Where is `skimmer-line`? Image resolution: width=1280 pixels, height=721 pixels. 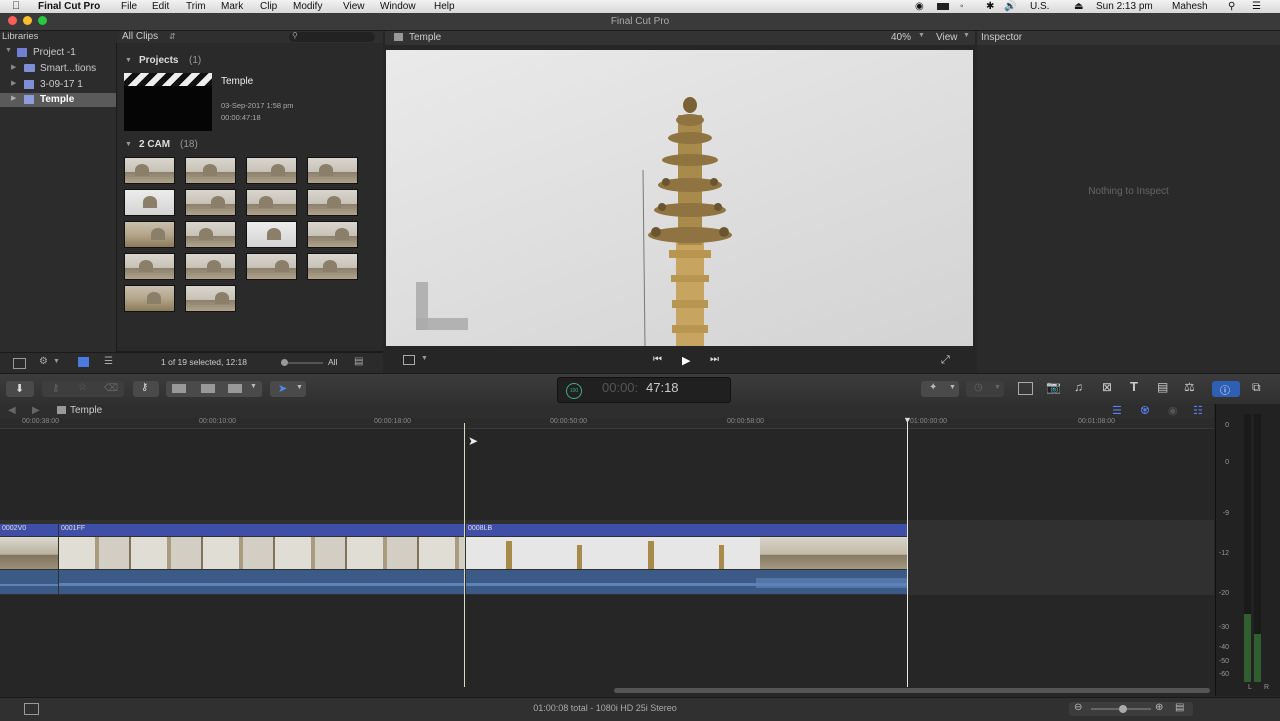 skimmer-line is located at coordinates (464, 555).